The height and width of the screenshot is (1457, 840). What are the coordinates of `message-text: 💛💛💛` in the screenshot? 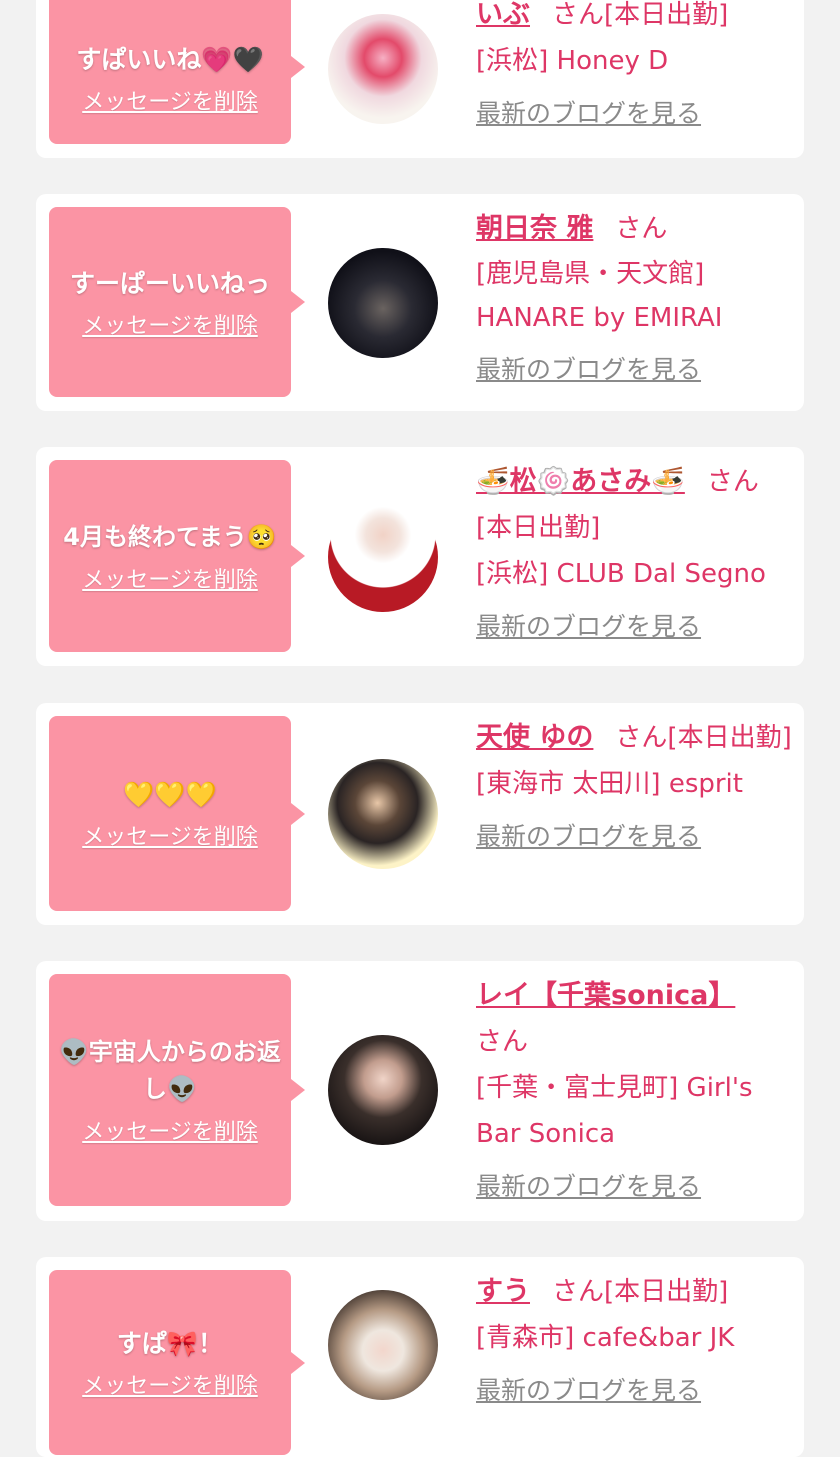 It's located at (170, 794).